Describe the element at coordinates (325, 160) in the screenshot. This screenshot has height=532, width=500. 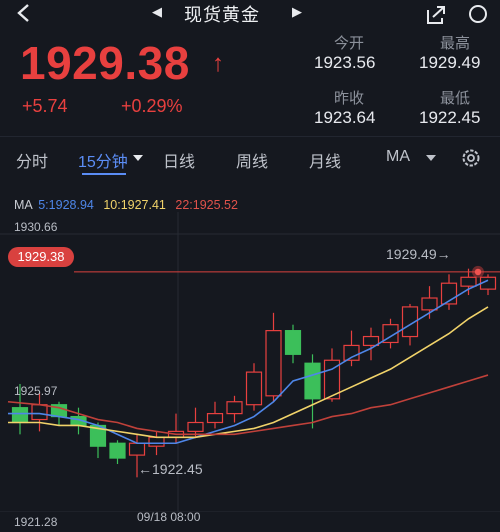
I see `tab-monthly: 月线` at that location.